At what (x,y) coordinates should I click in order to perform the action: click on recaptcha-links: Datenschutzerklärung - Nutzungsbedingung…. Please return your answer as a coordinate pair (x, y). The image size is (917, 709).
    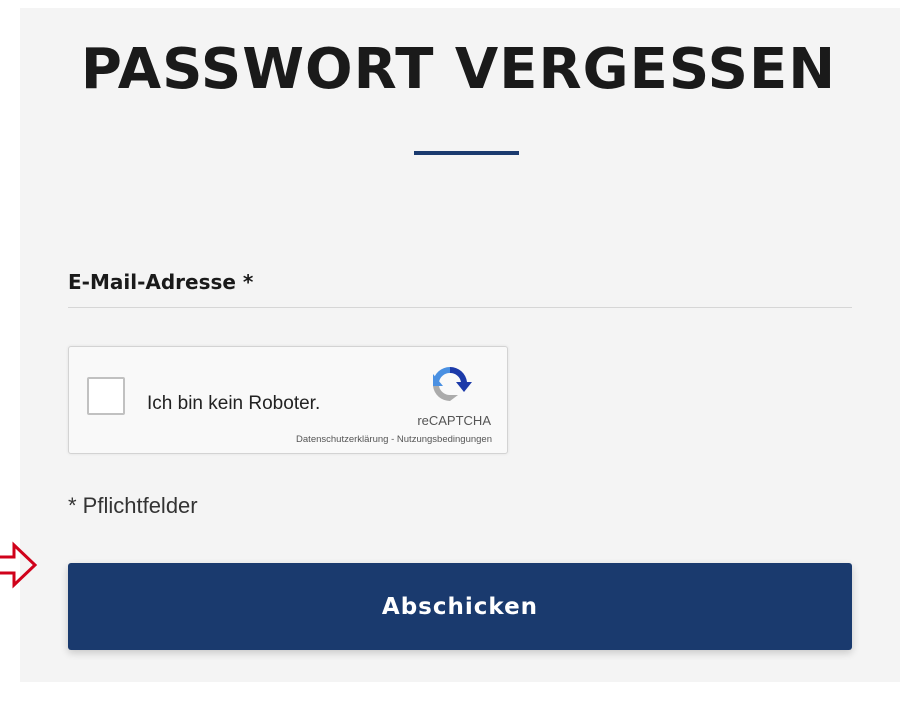
    Looking at the image, I should click on (394, 439).